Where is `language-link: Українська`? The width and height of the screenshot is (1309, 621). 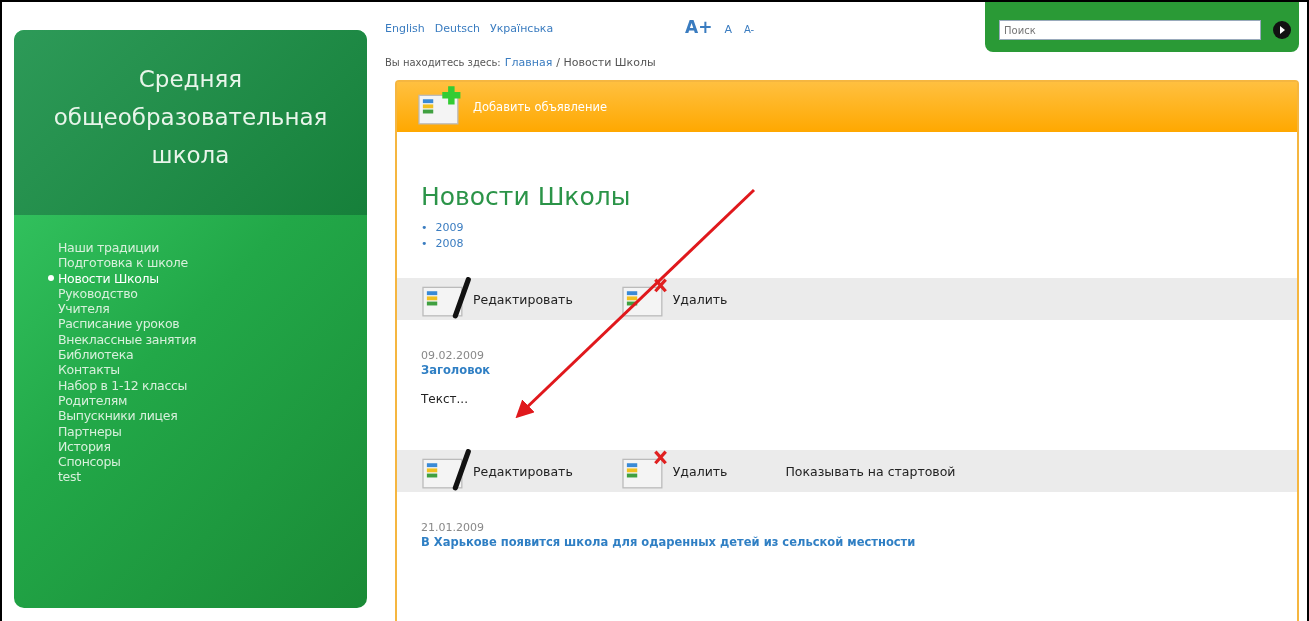 language-link: Українська is located at coordinates (522, 28).